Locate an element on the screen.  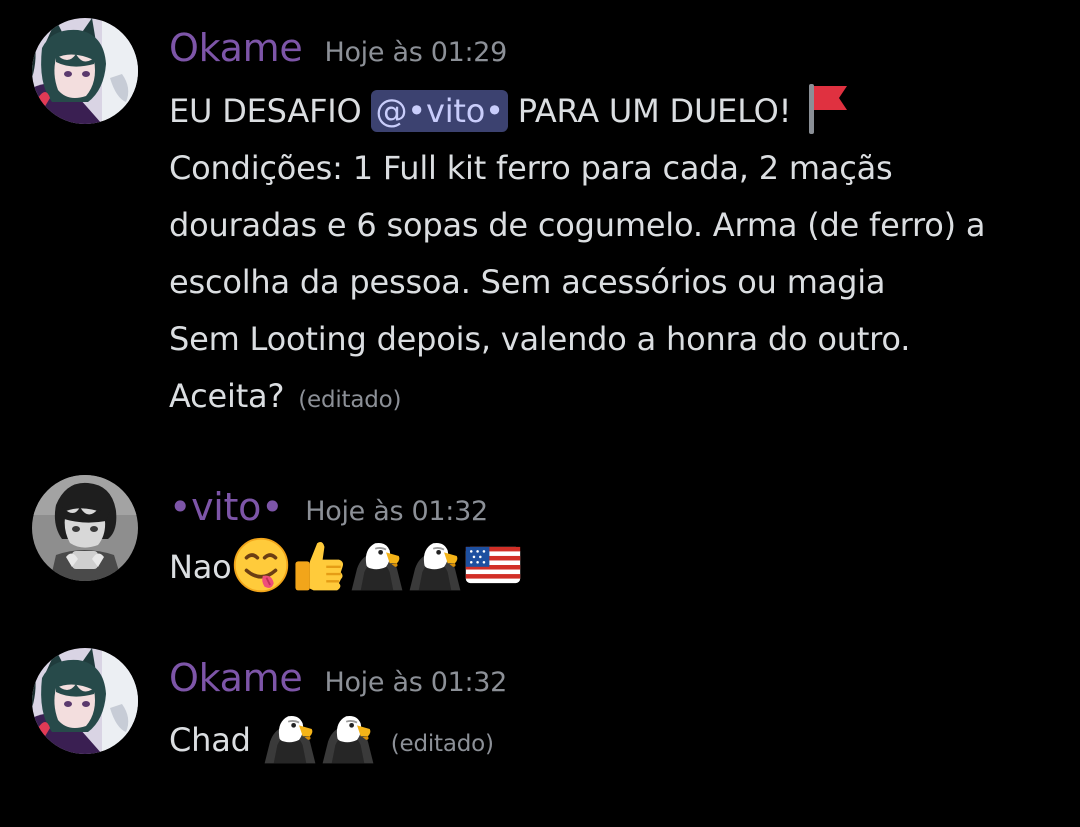
username: •vito• is located at coordinates (226, 507).